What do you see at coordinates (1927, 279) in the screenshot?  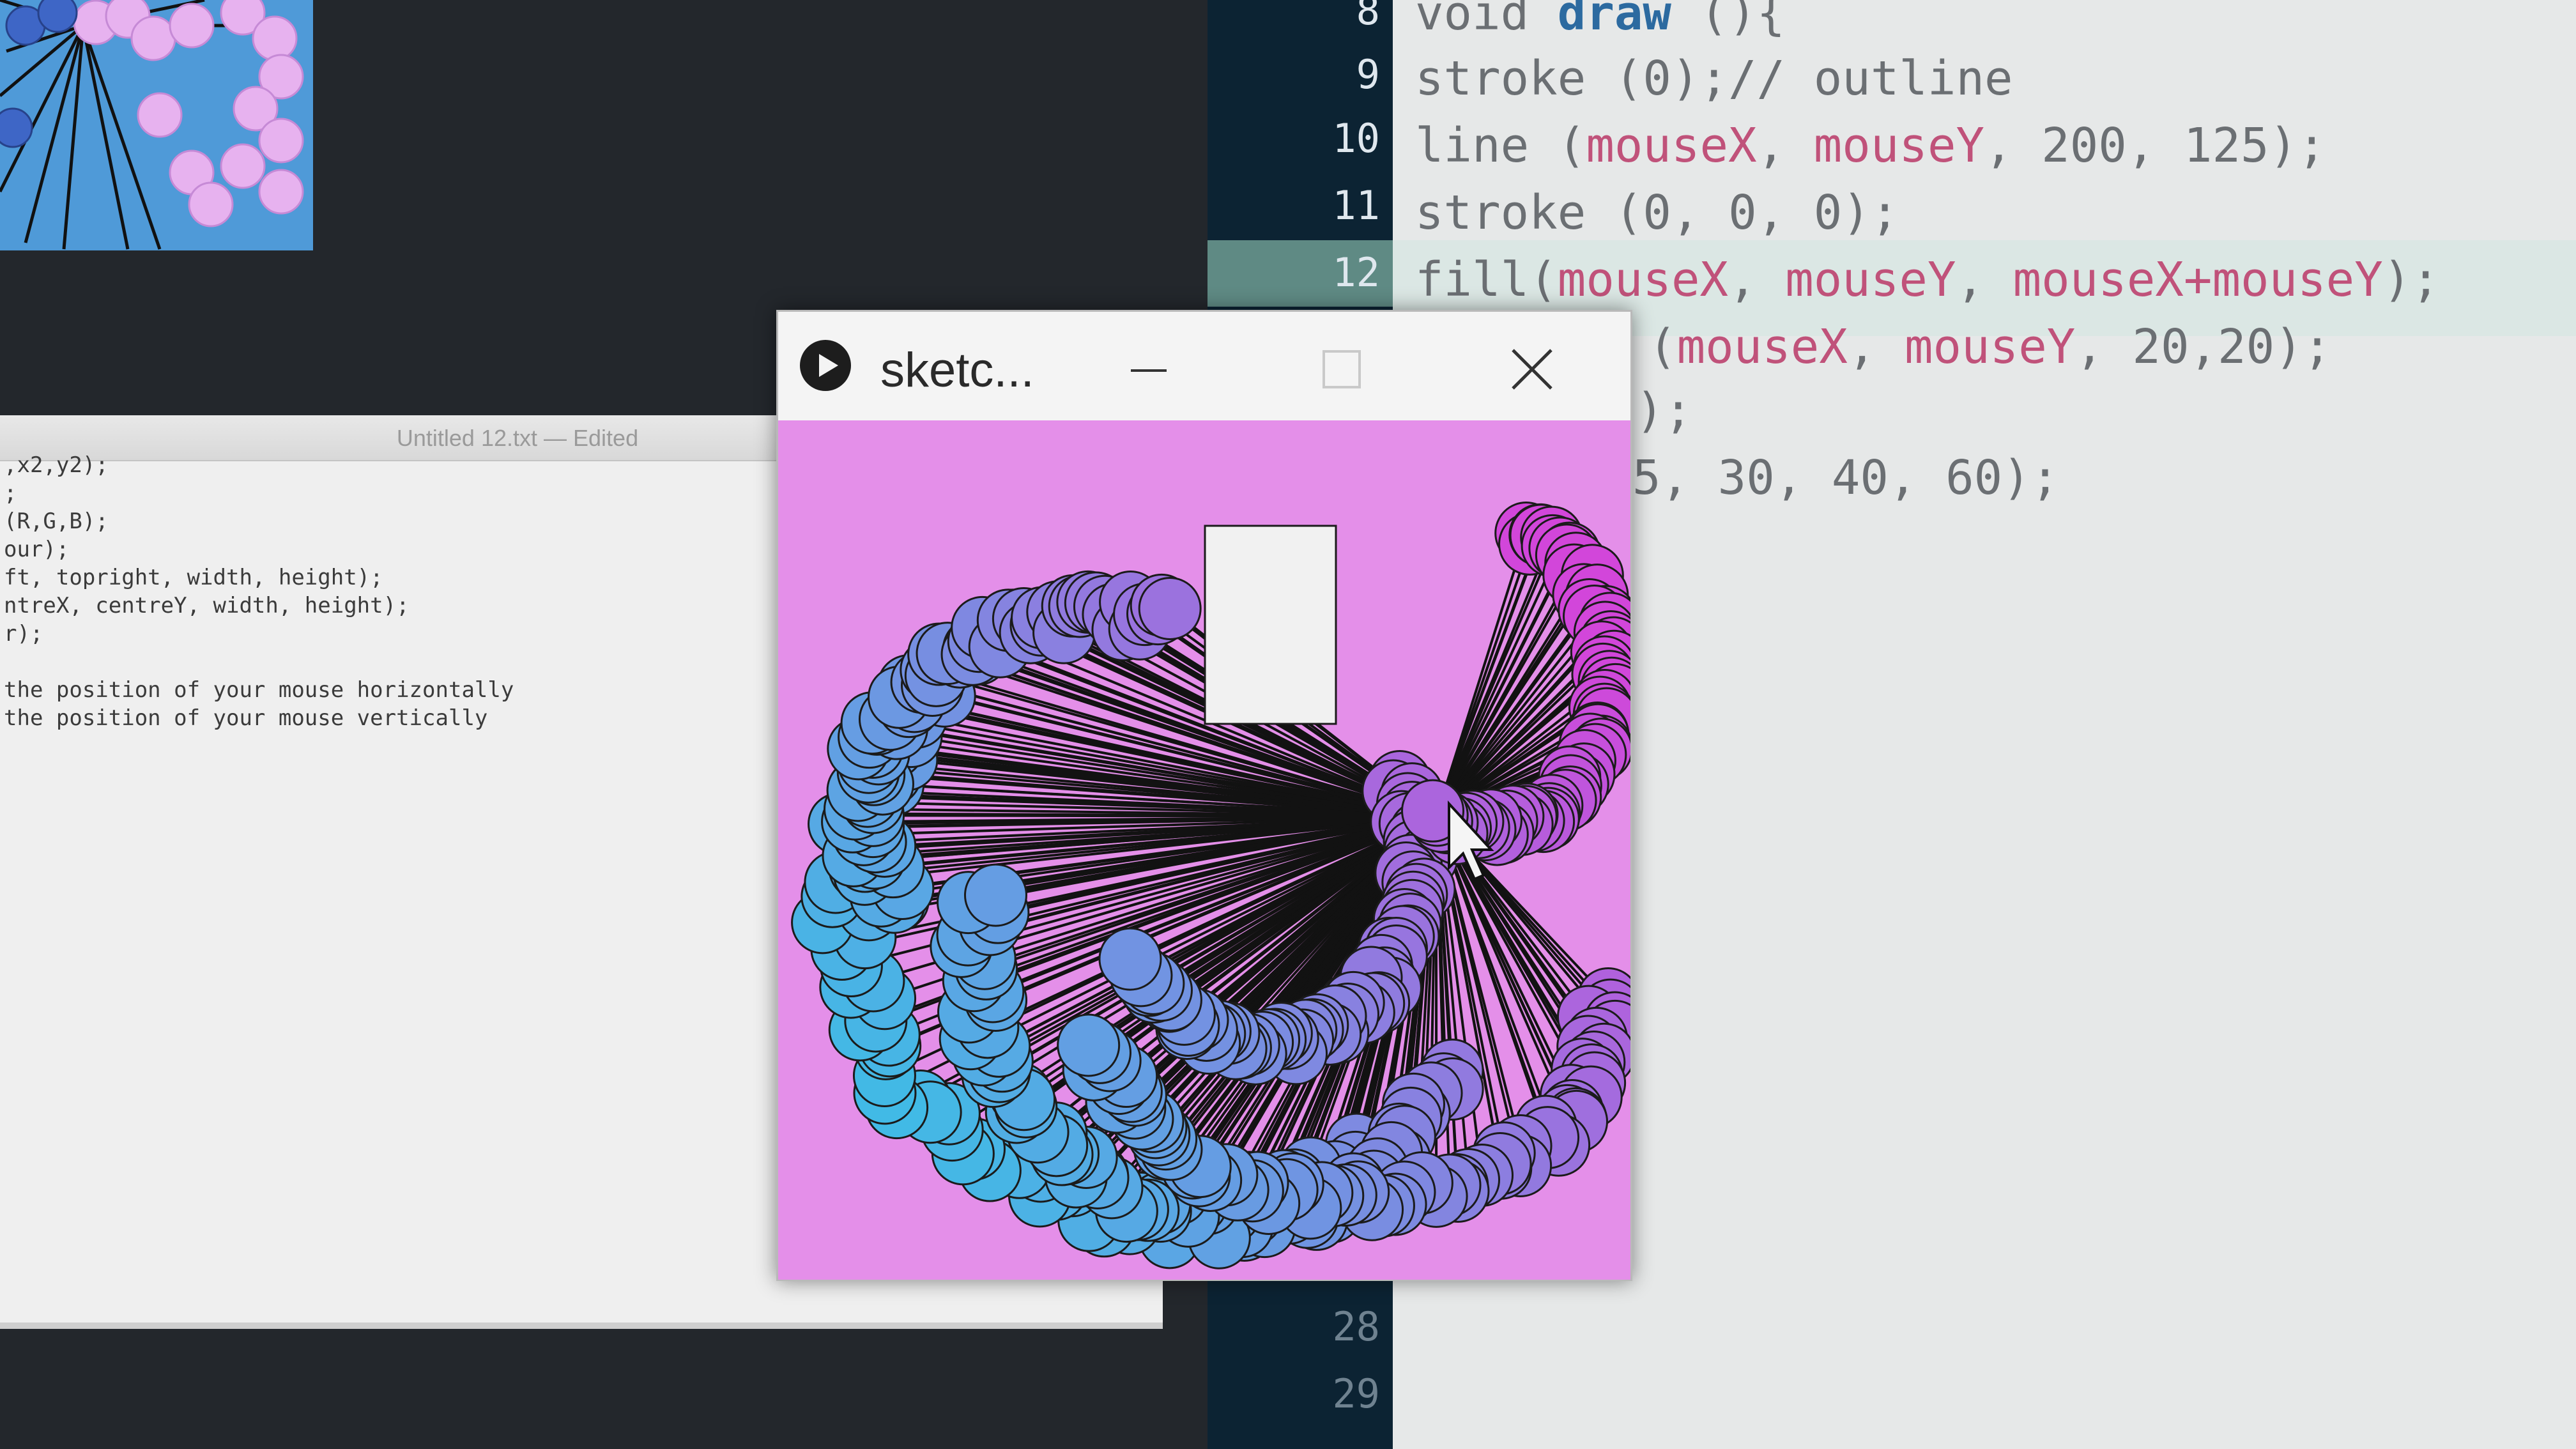 I see `code-line-12: fill(mouseX, mouseY, mouseX+mouseY);` at bounding box center [1927, 279].